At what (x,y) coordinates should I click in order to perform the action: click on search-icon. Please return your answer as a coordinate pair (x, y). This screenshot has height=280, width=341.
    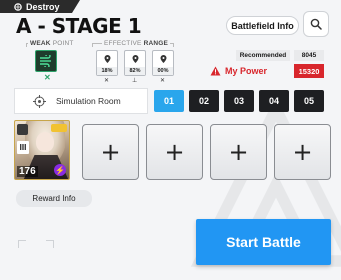
    Looking at the image, I should click on (316, 24).